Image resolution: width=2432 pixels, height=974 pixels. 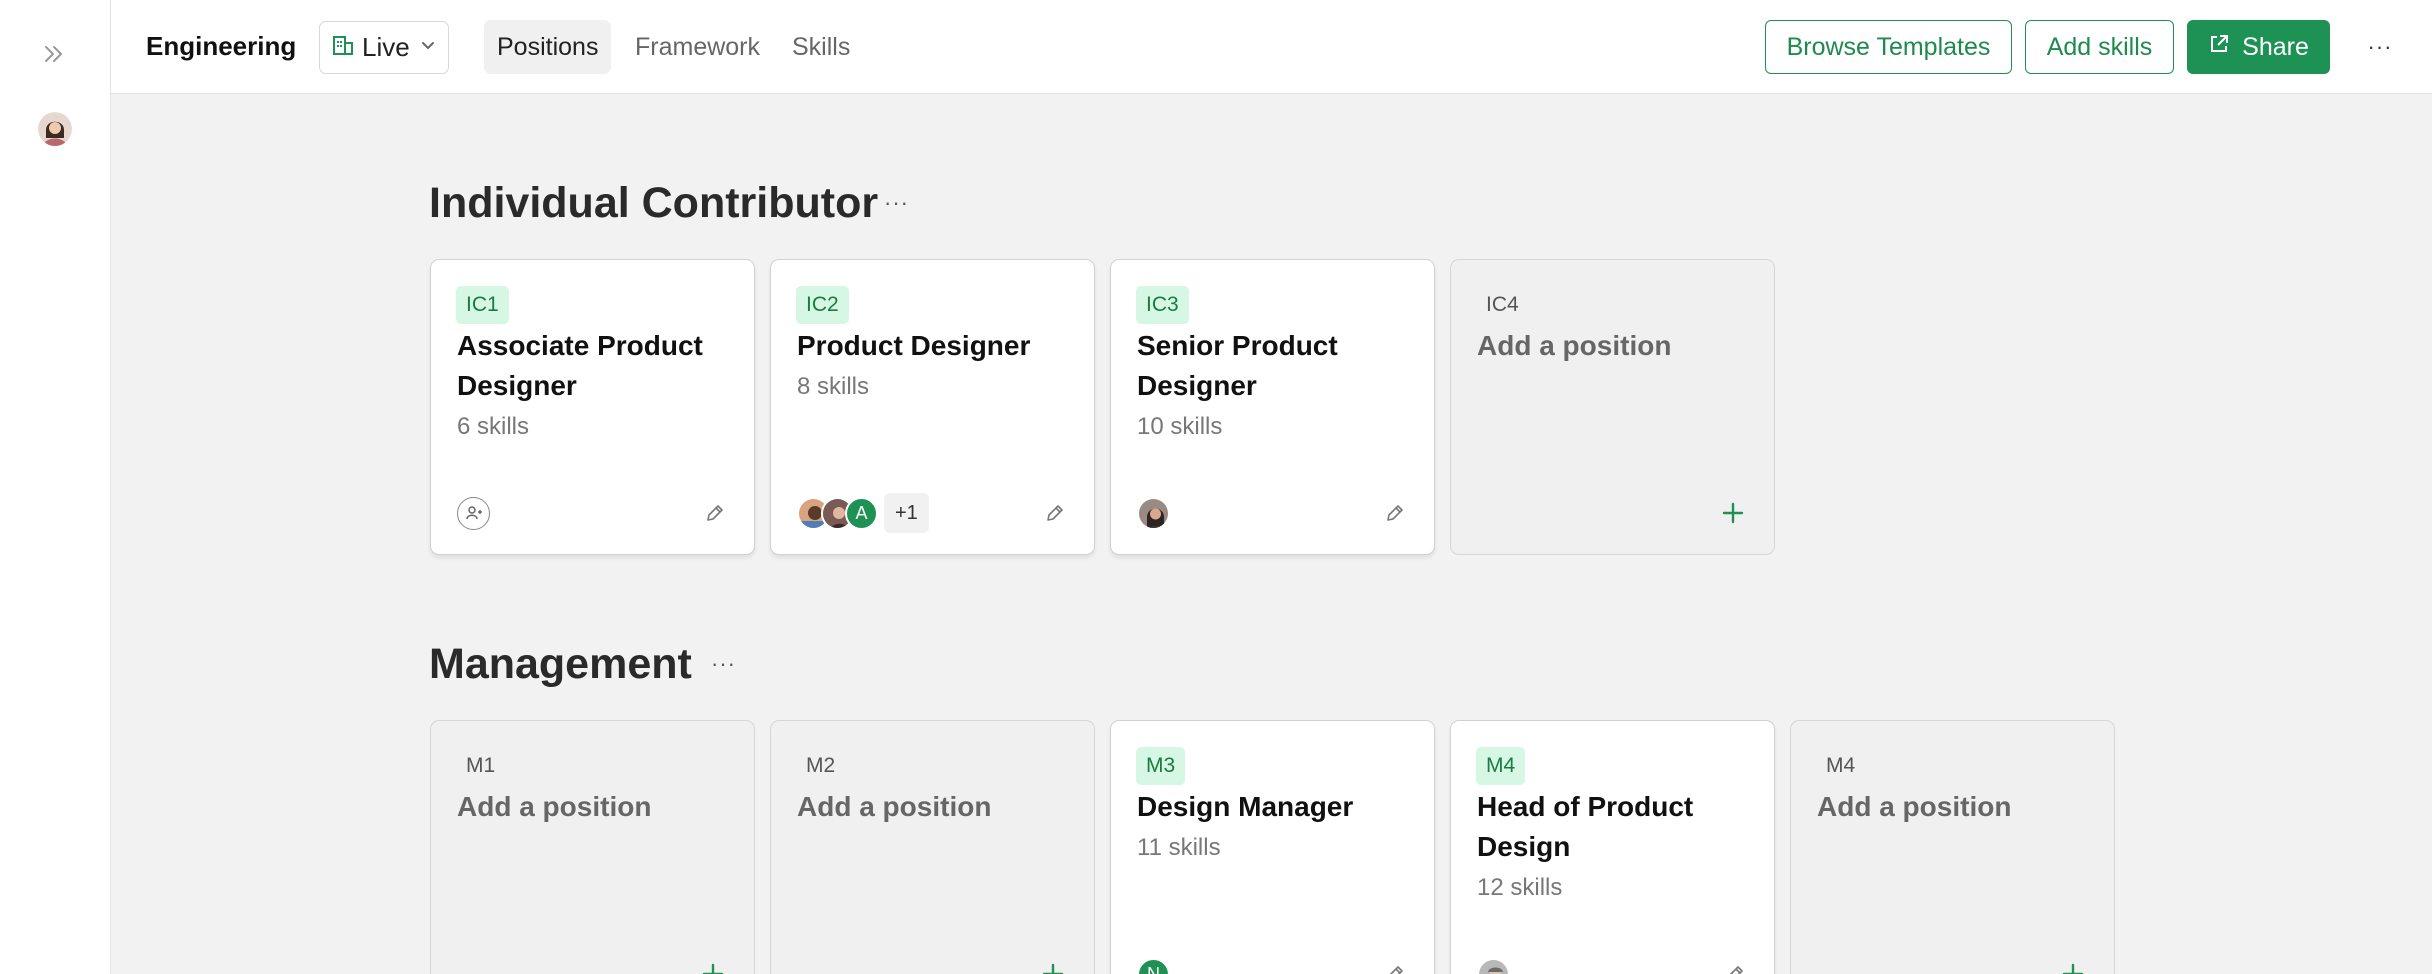 I want to click on empty-position-card: M2 Add a position, so click(x=932, y=847).